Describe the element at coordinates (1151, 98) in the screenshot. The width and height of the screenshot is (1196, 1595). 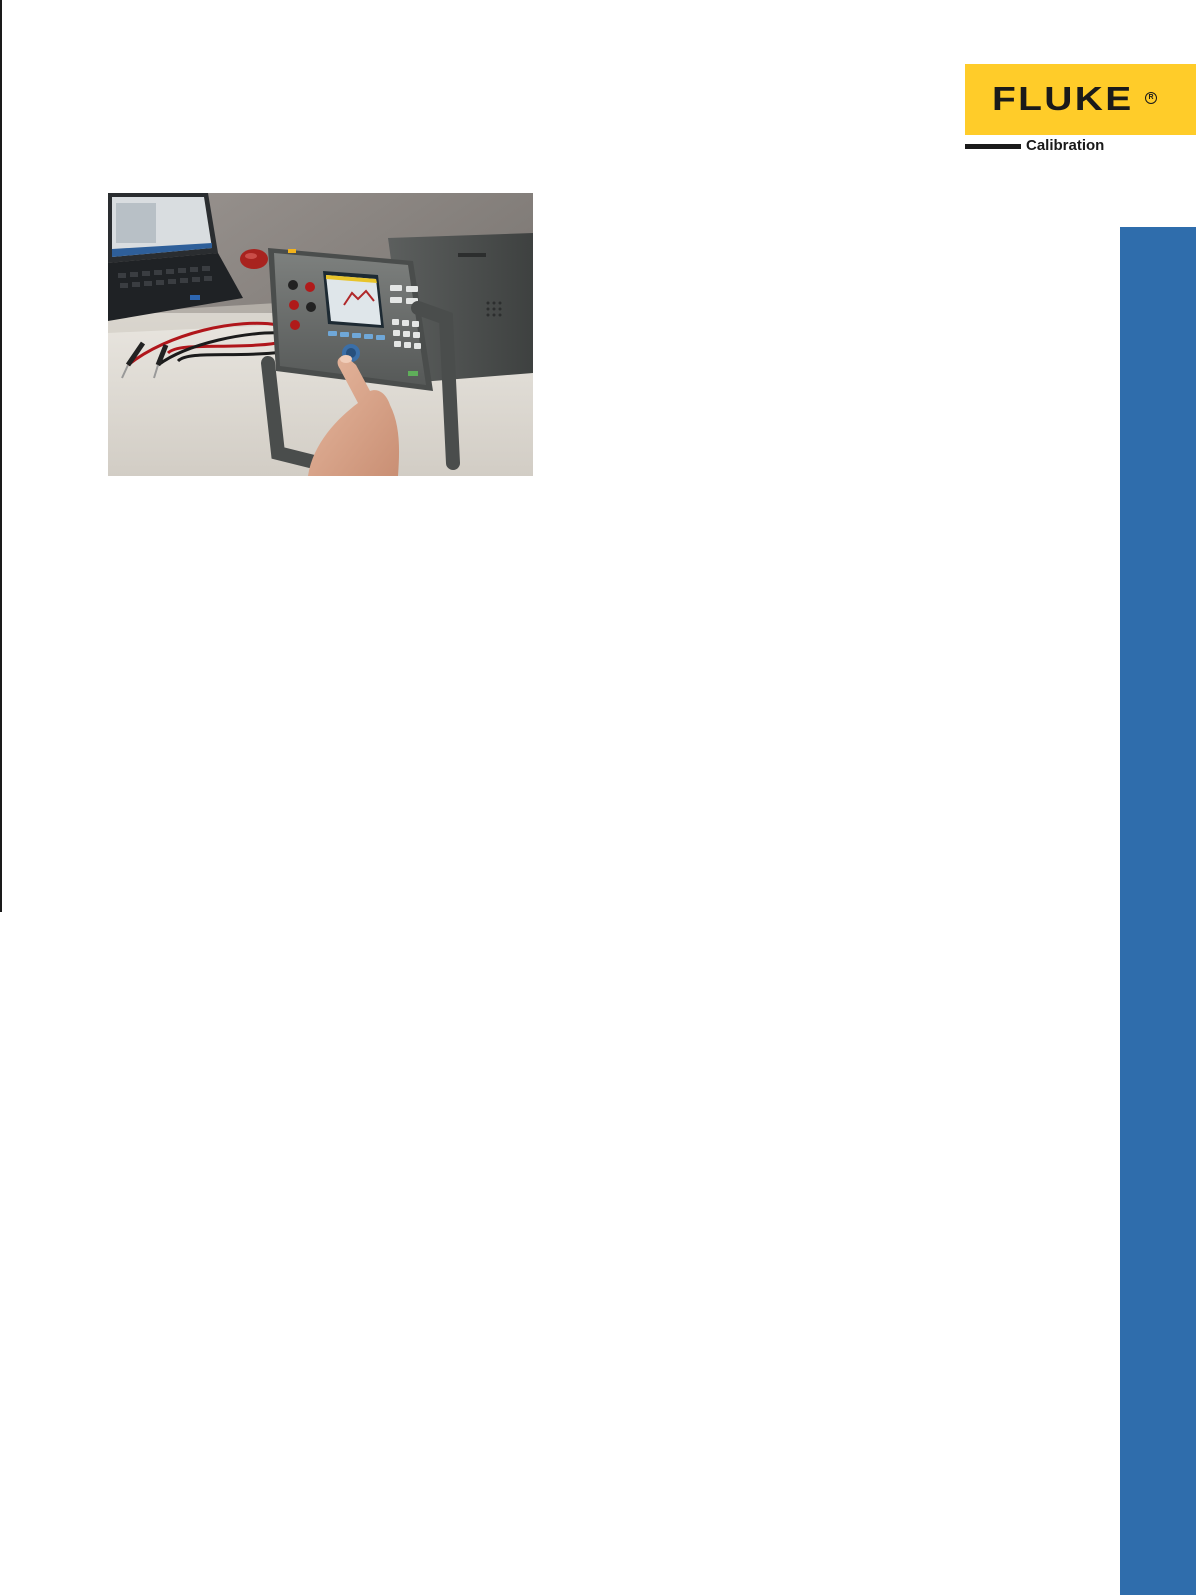
I see `registered-mark-icon: R` at that location.